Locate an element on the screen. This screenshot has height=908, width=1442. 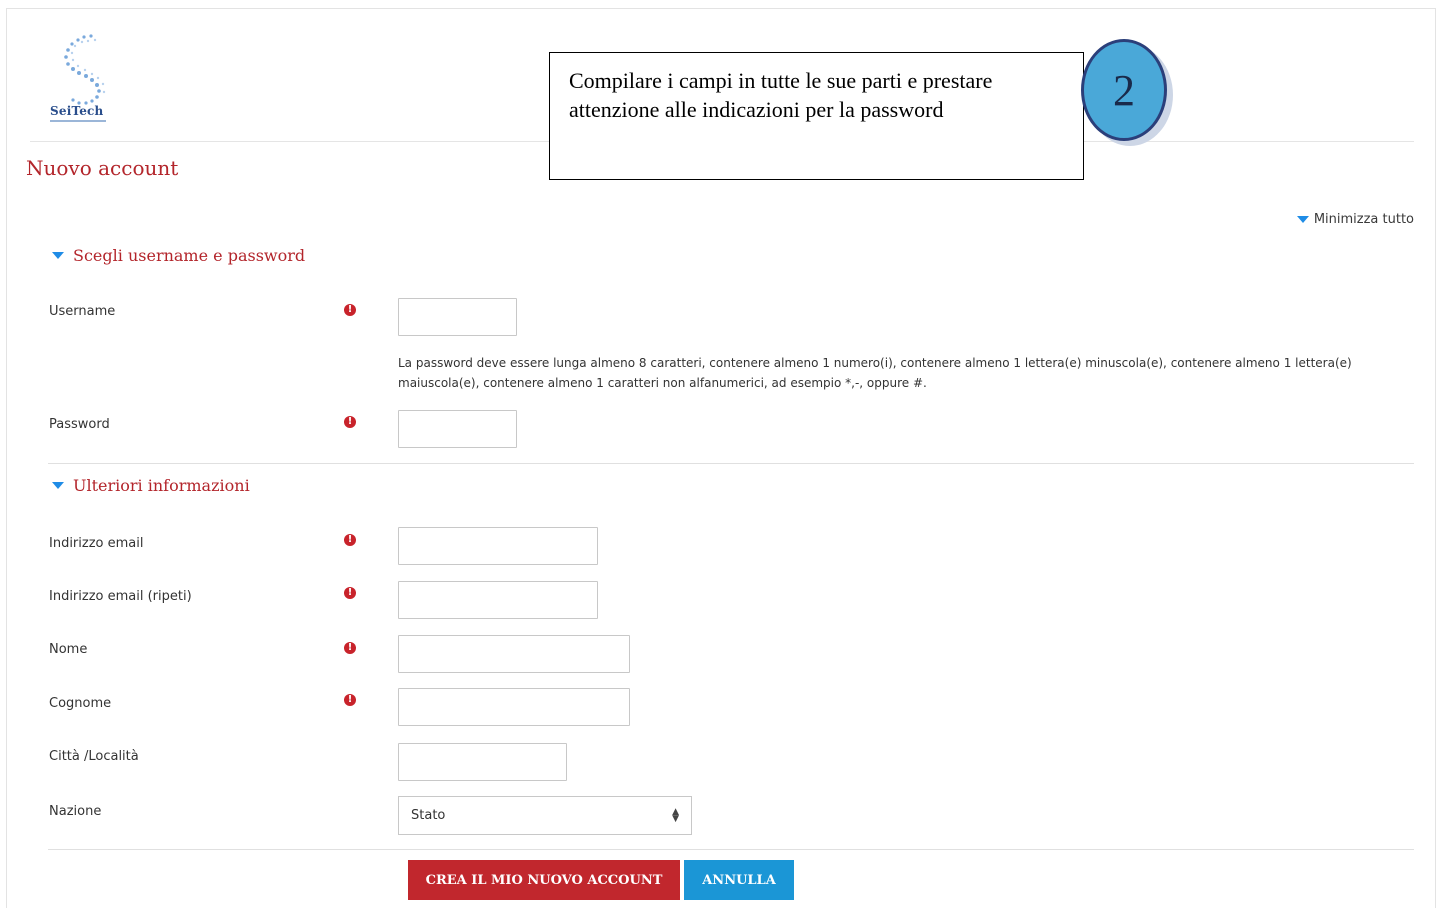
last-name-label: Cognome is located at coordinates (80, 703).